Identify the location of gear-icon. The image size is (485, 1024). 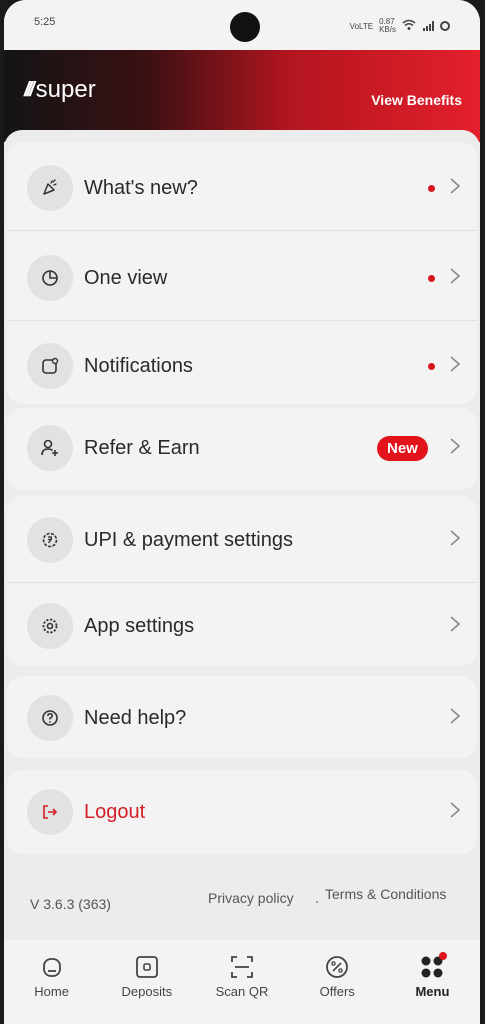
(50, 626).